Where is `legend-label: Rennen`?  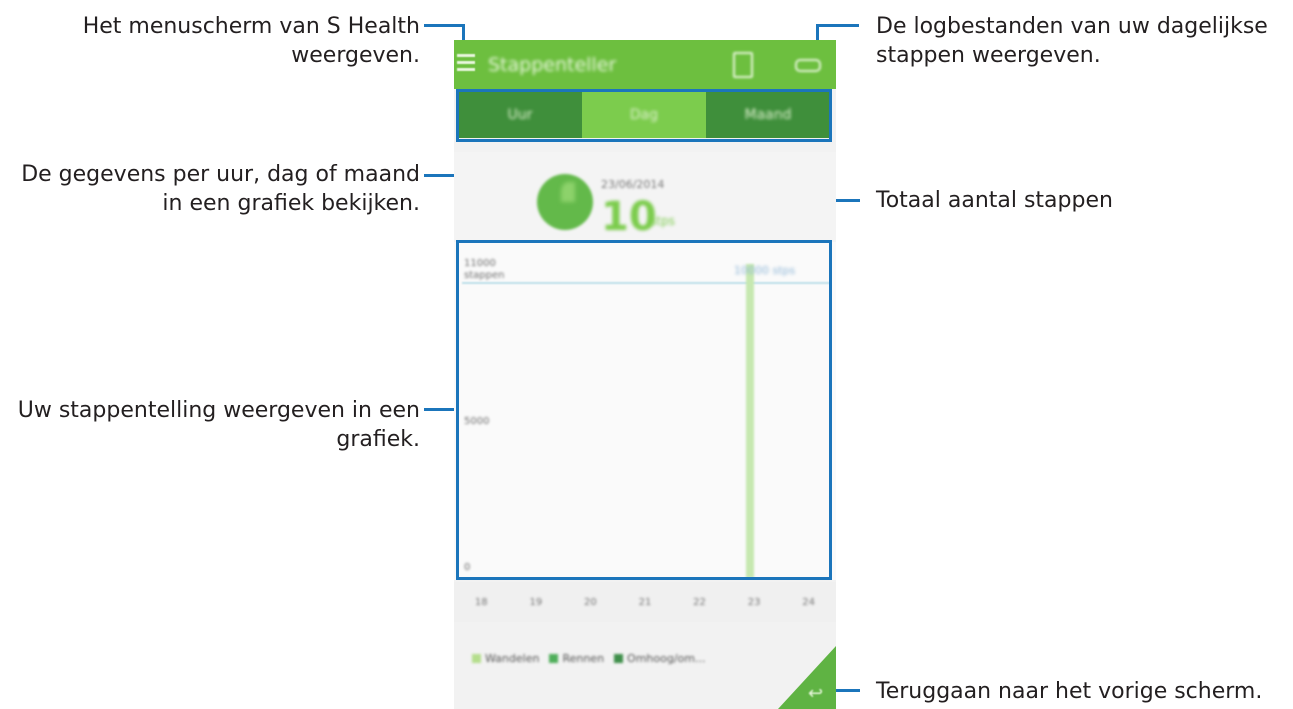 legend-label: Rennen is located at coordinates (583, 658).